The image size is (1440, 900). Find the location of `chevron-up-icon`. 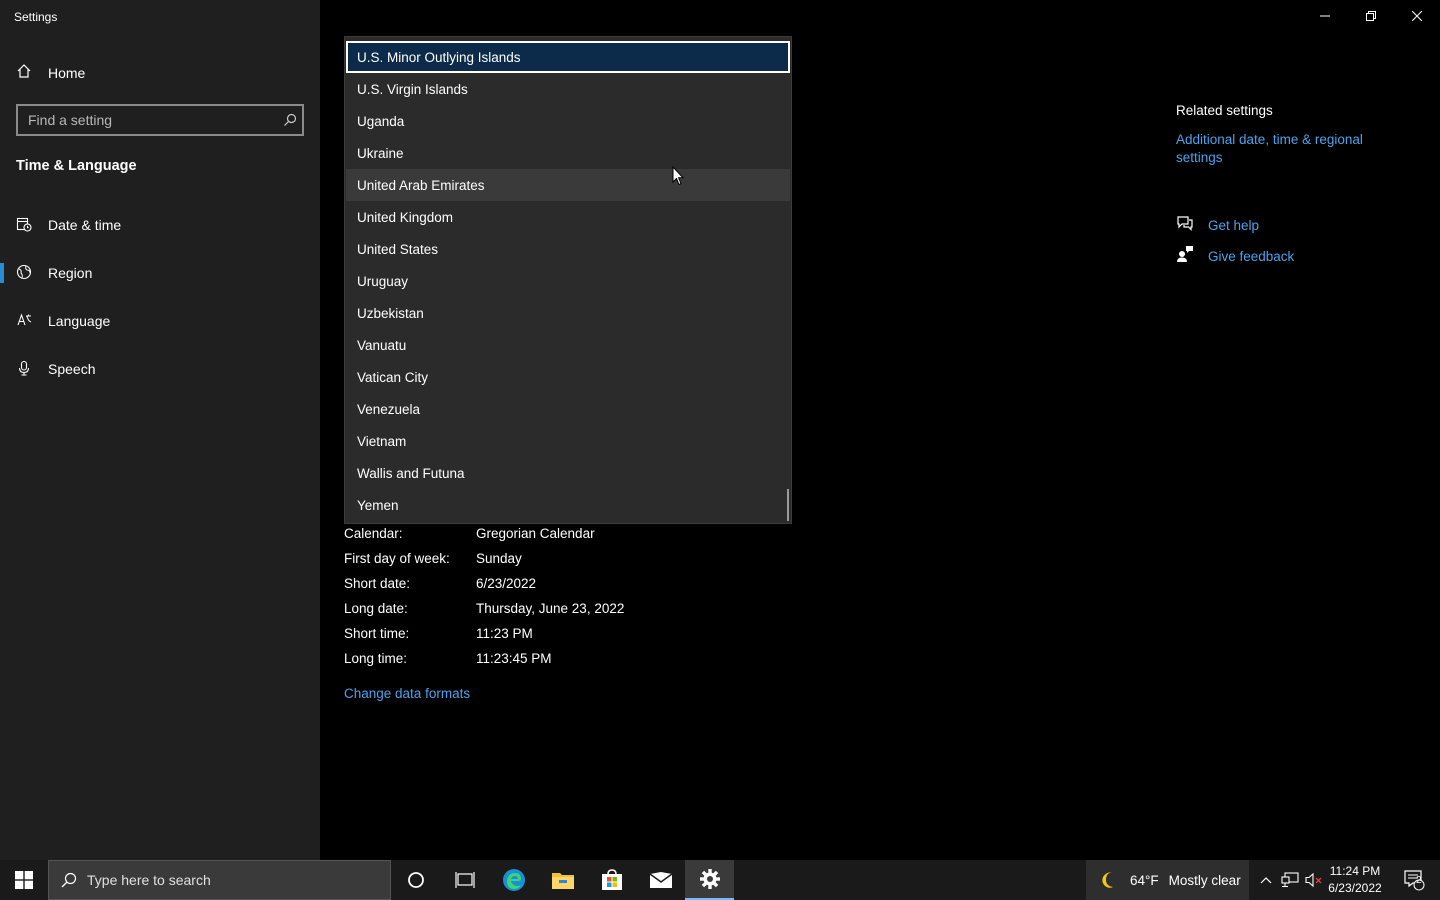

chevron-up-icon is located at coordinates (1266, 880).